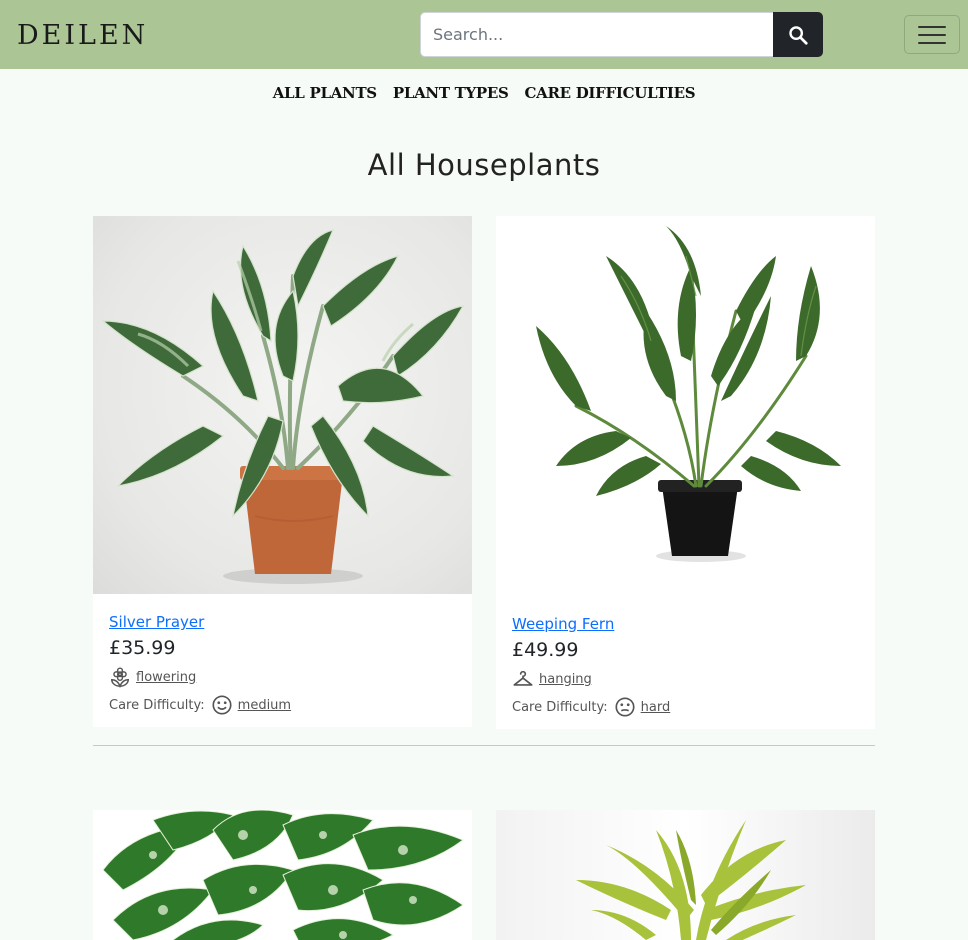 This screenshot has width=968, height=940. Describe the element at coordinates (484, 165) in the screenshot. I see `page-title: All Houseplants` at that location.